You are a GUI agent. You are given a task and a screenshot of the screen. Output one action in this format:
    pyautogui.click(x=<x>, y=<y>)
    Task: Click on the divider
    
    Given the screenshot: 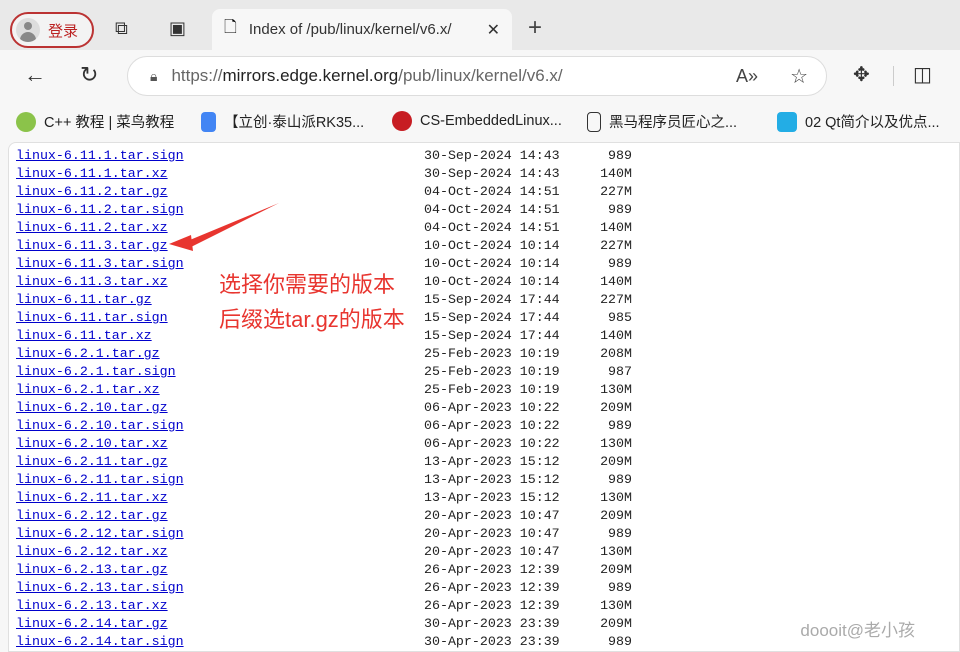 What is the action you would take?
    pyautogui.click(x=893, y=76)
    